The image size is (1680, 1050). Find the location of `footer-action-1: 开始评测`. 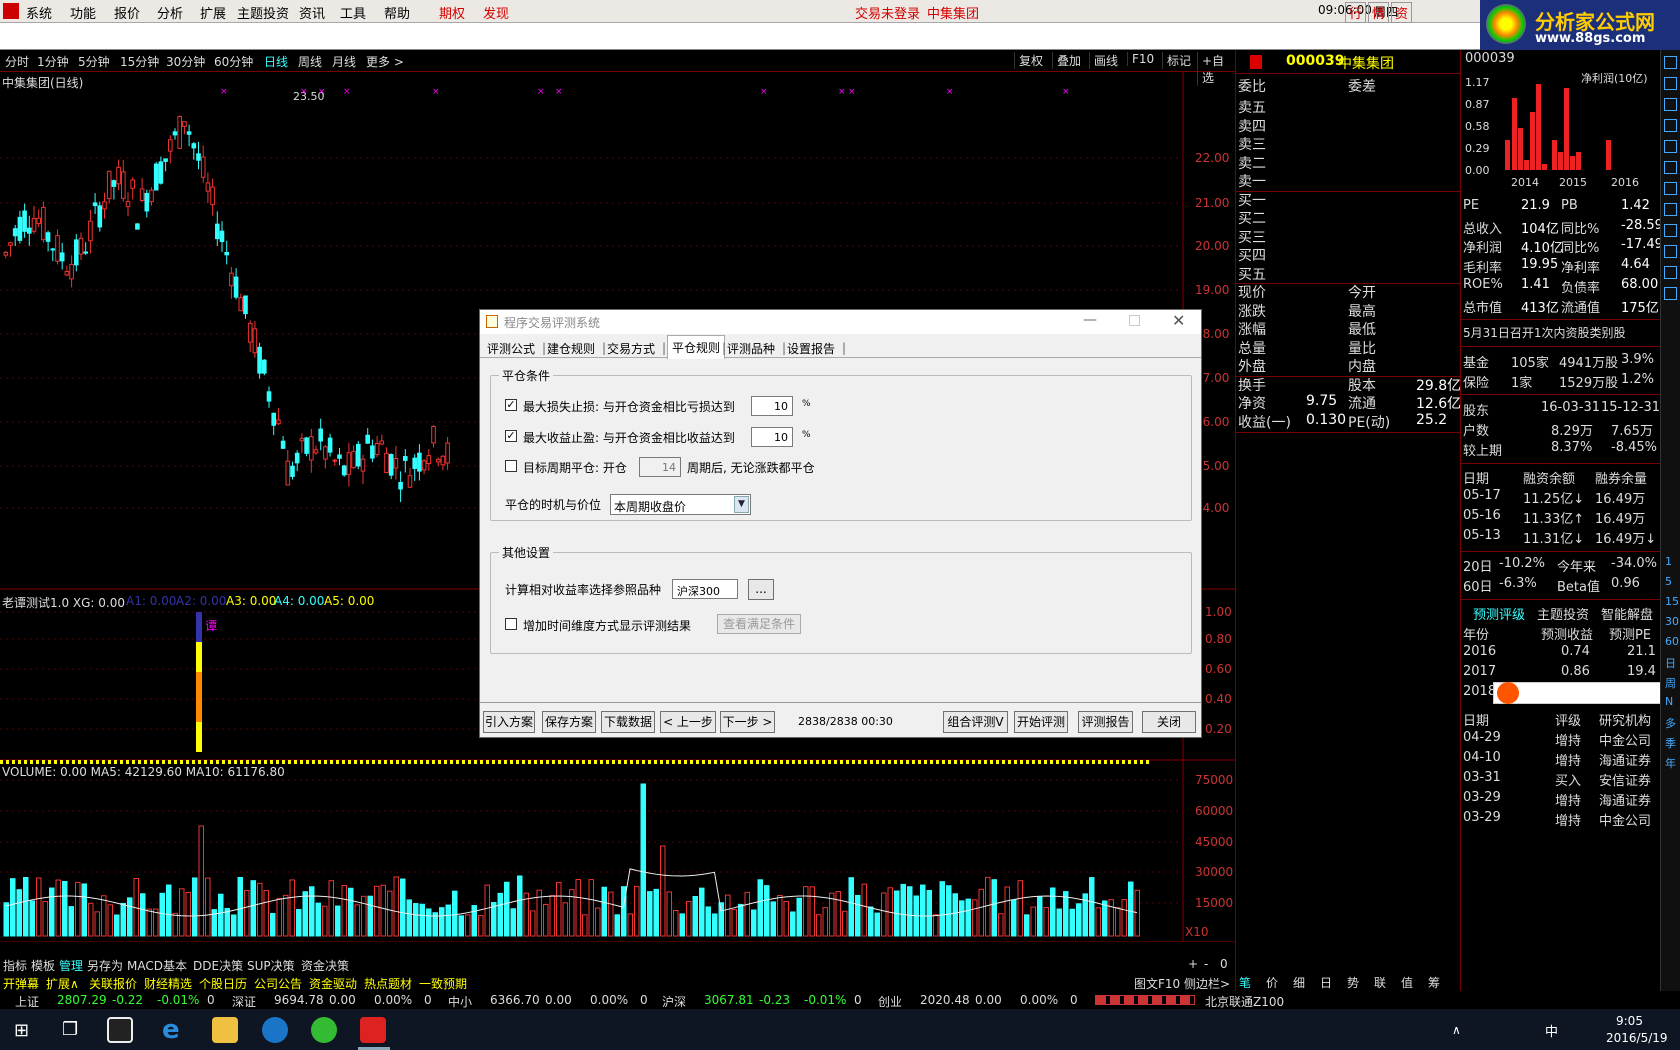

footer-action-1: 开始评测 is located at coordinates (1041, 722).